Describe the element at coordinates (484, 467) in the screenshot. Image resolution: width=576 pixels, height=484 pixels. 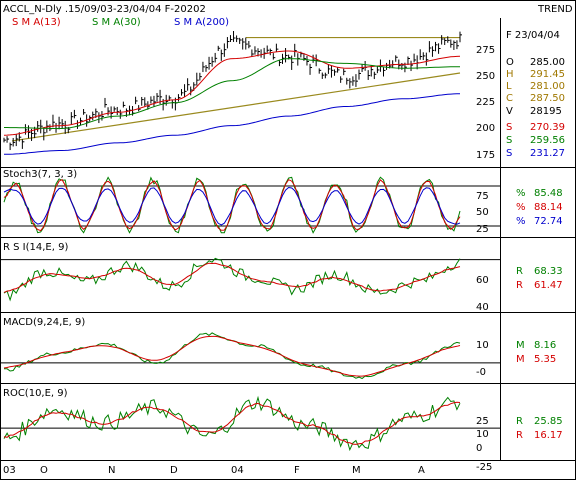
I see `roc-tick-neg25: -25` at that location.